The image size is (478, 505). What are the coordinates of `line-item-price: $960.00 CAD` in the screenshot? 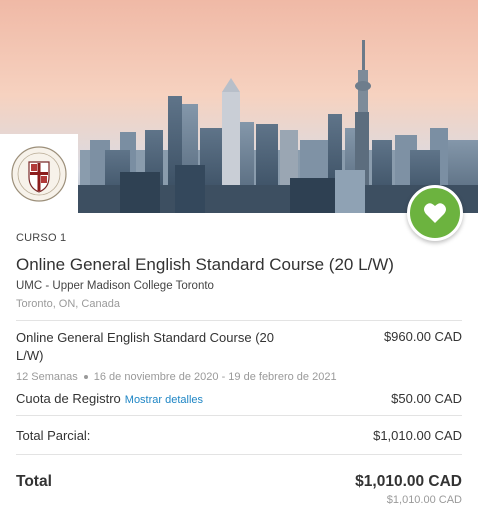 It's located at (422, 336).